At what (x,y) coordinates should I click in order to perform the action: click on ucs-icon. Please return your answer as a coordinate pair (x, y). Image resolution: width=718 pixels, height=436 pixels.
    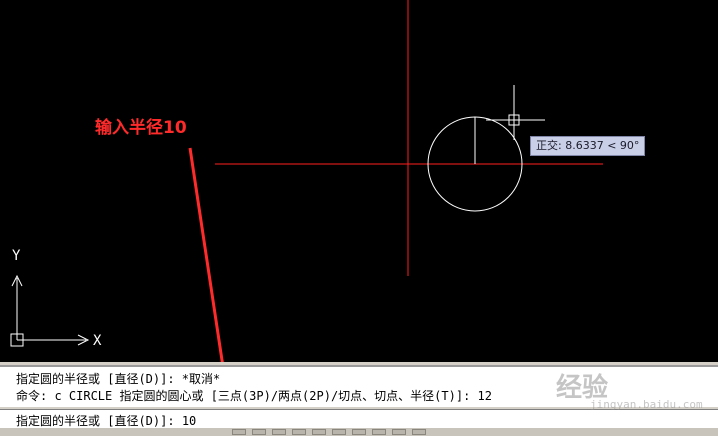
    Looking at the image, I should click on (50, 310).